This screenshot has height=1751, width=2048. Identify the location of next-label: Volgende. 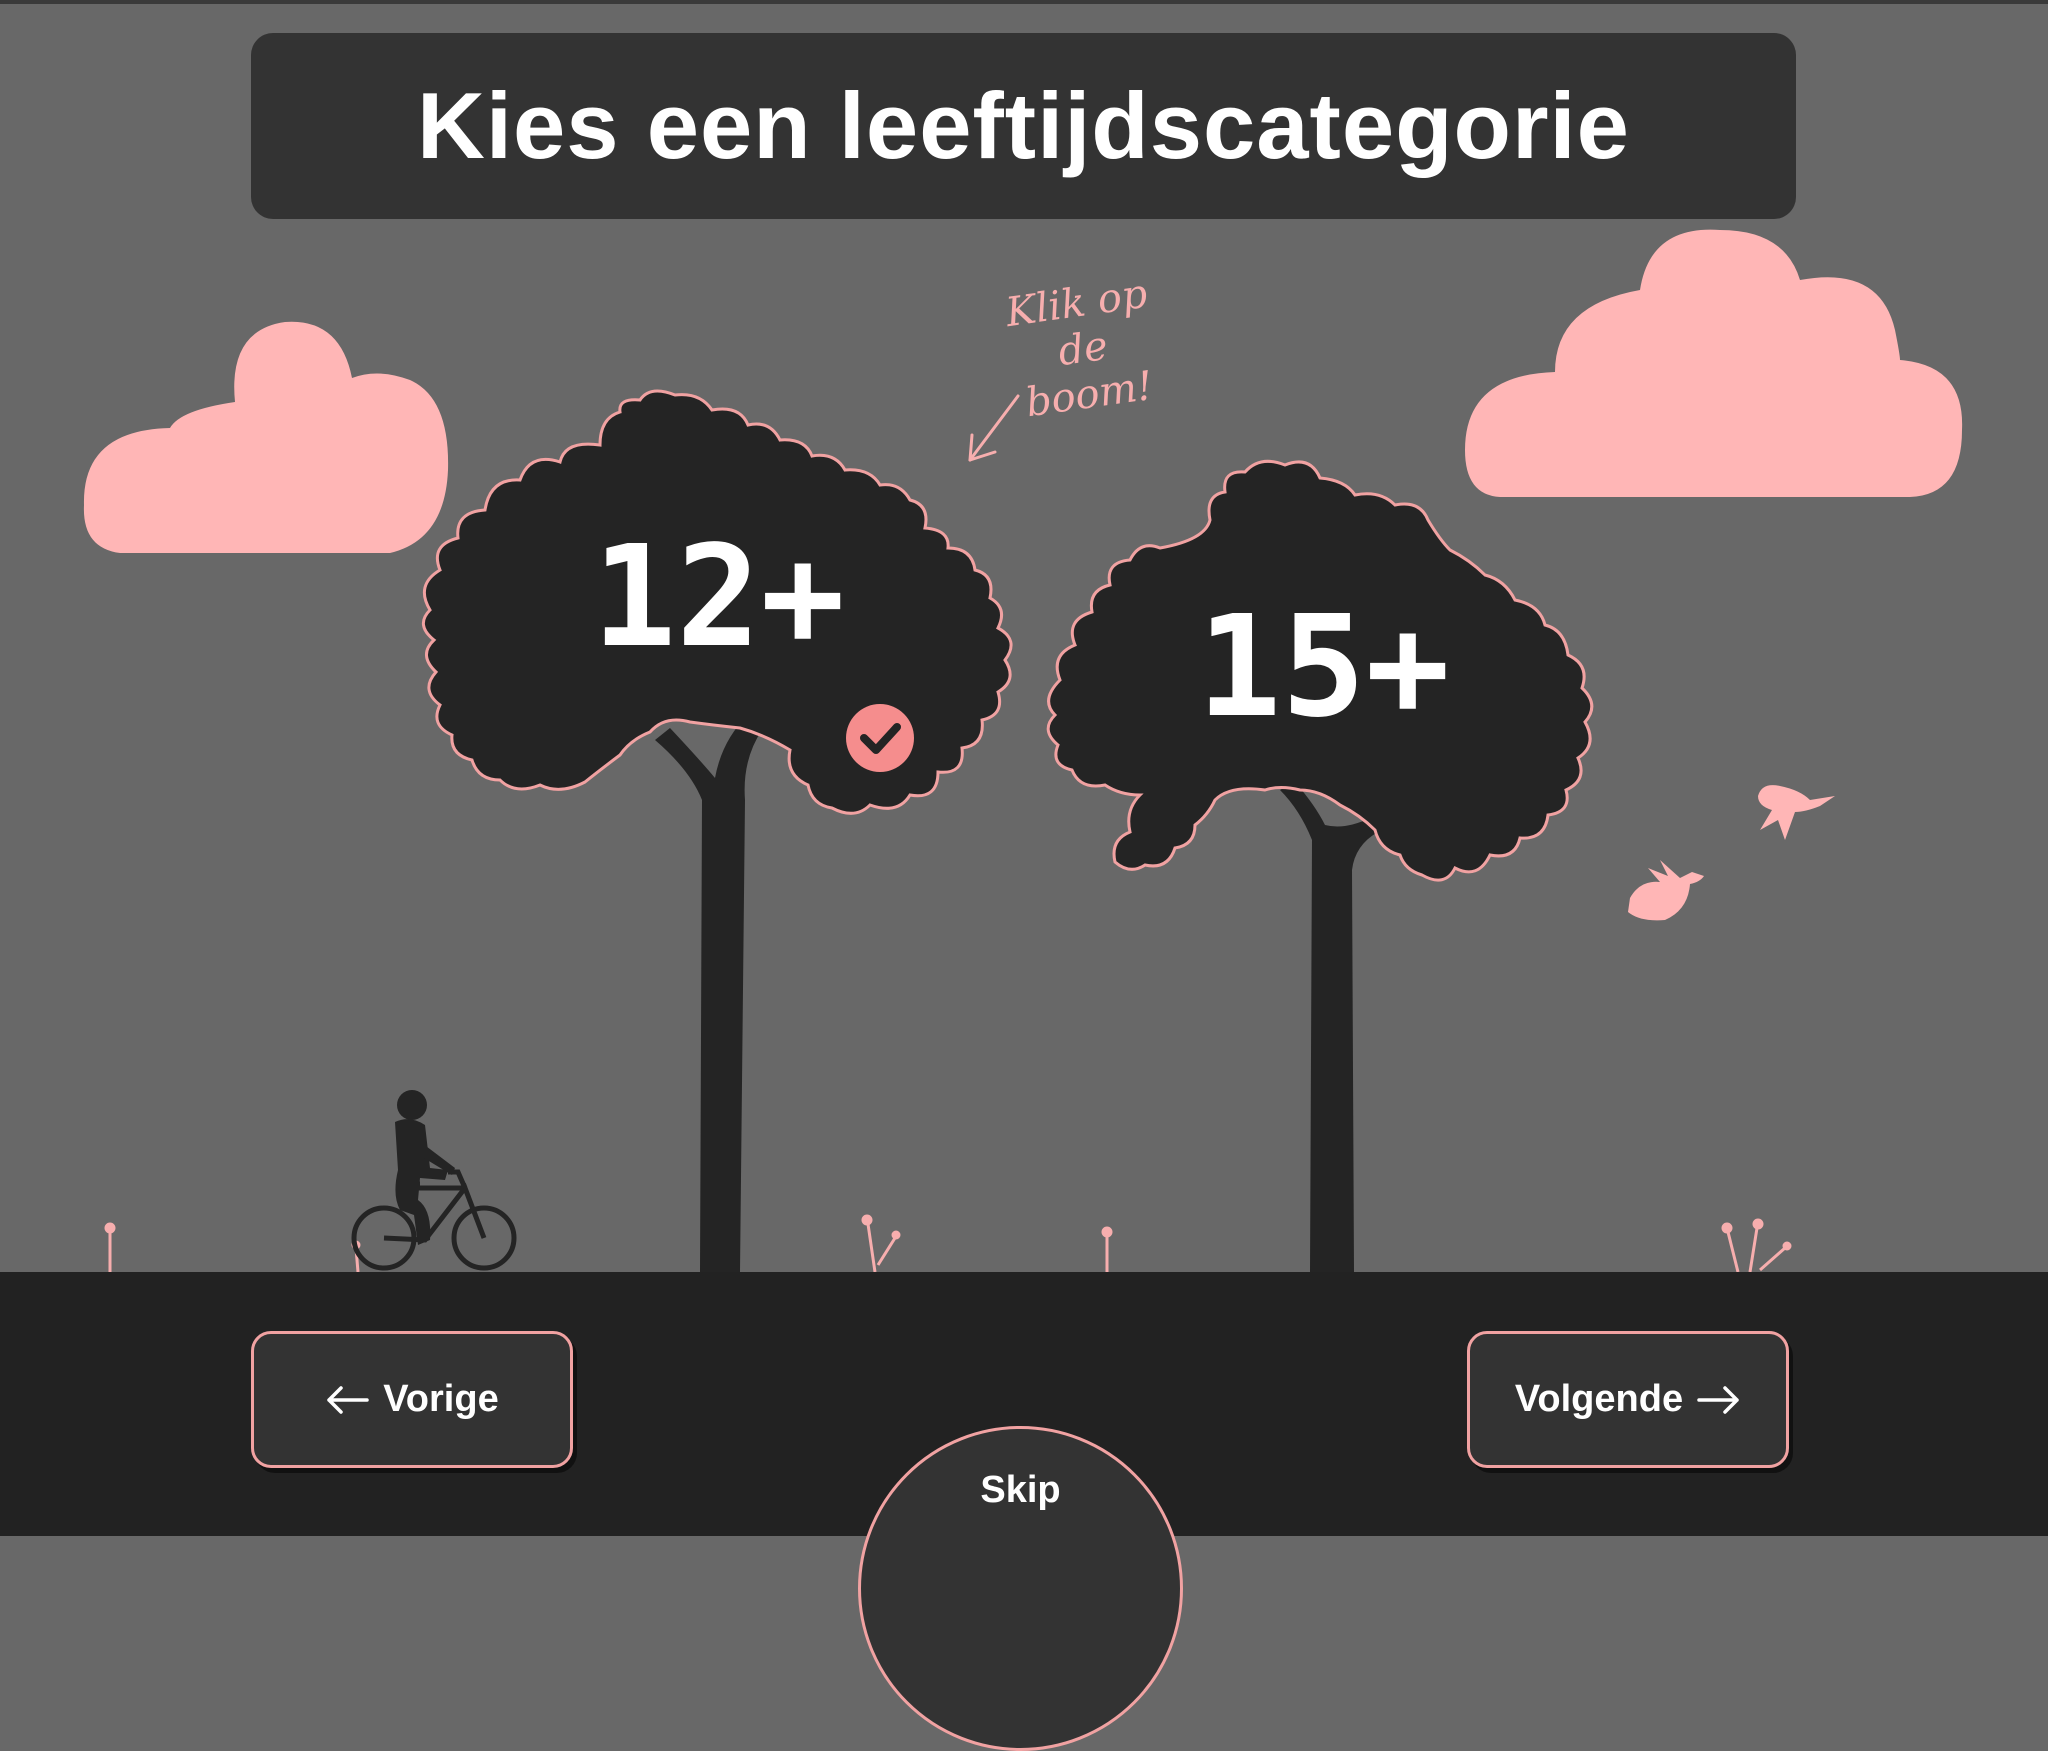
(1599, 1399).